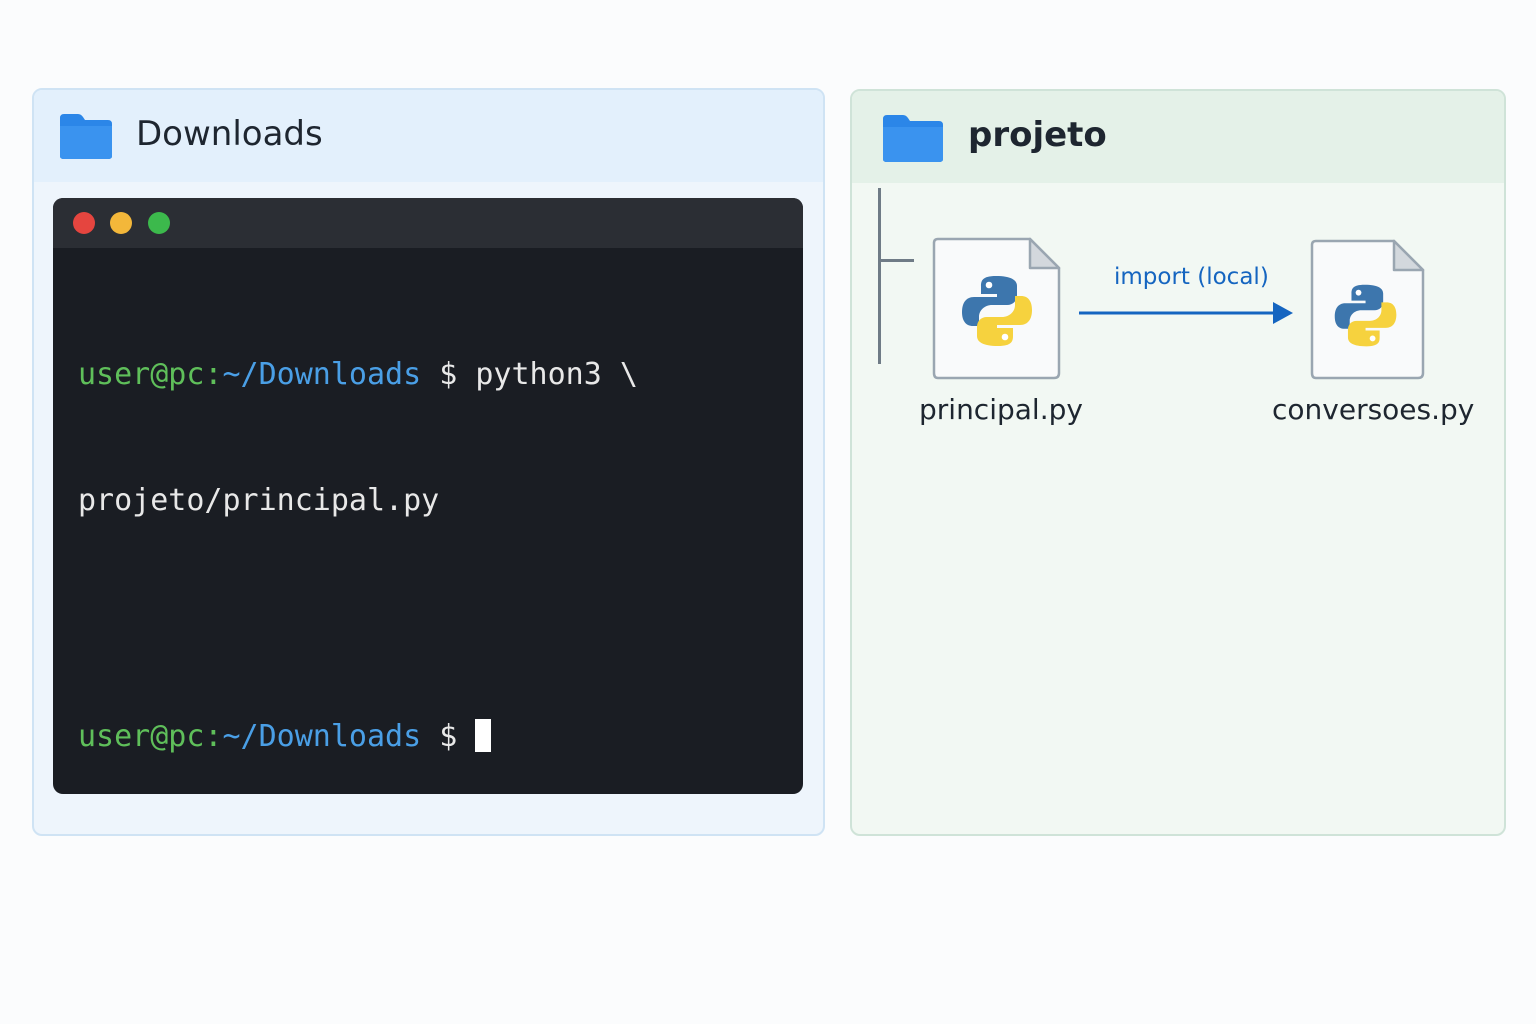 The image size is (1536, 1024). Describe the element at coordinates (483, 735) in the screenshot. I see `terminal-cursor` at that location.